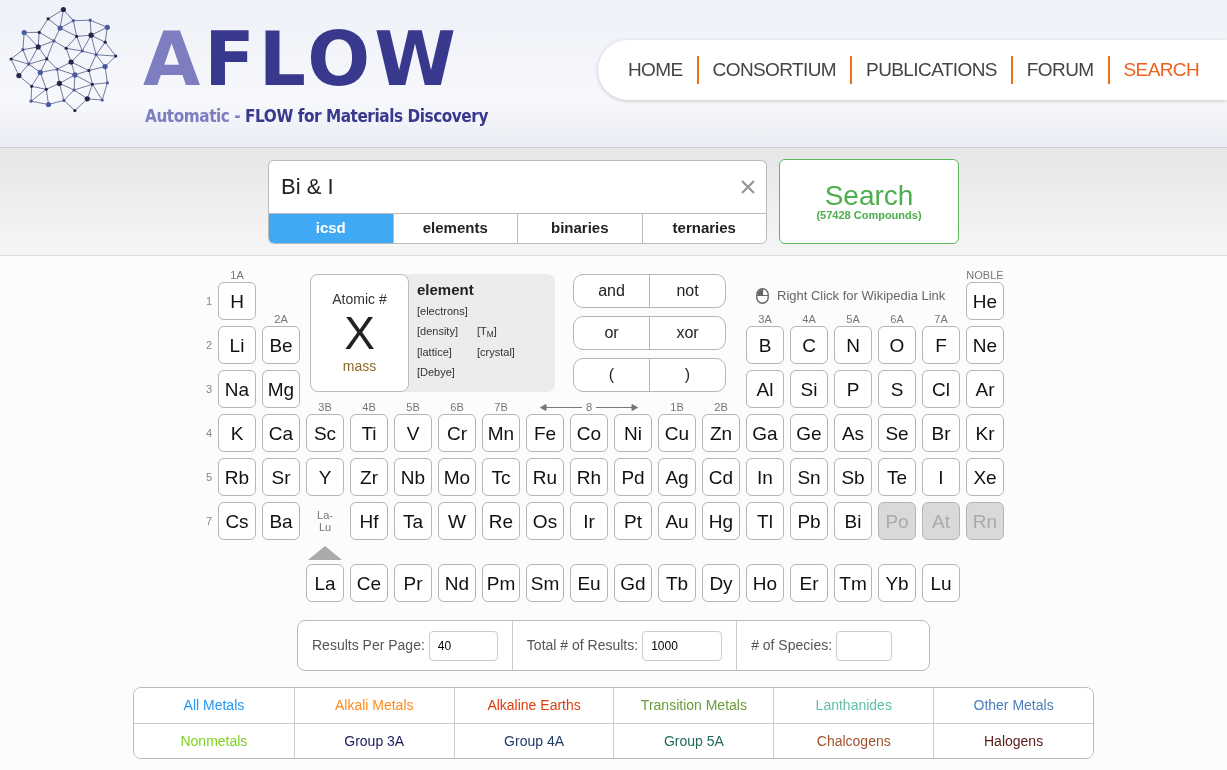  What do you see at coordinates (765, 583) in the screenshot?
I see `element-tile: Ho` at bounding box center [765, 583].